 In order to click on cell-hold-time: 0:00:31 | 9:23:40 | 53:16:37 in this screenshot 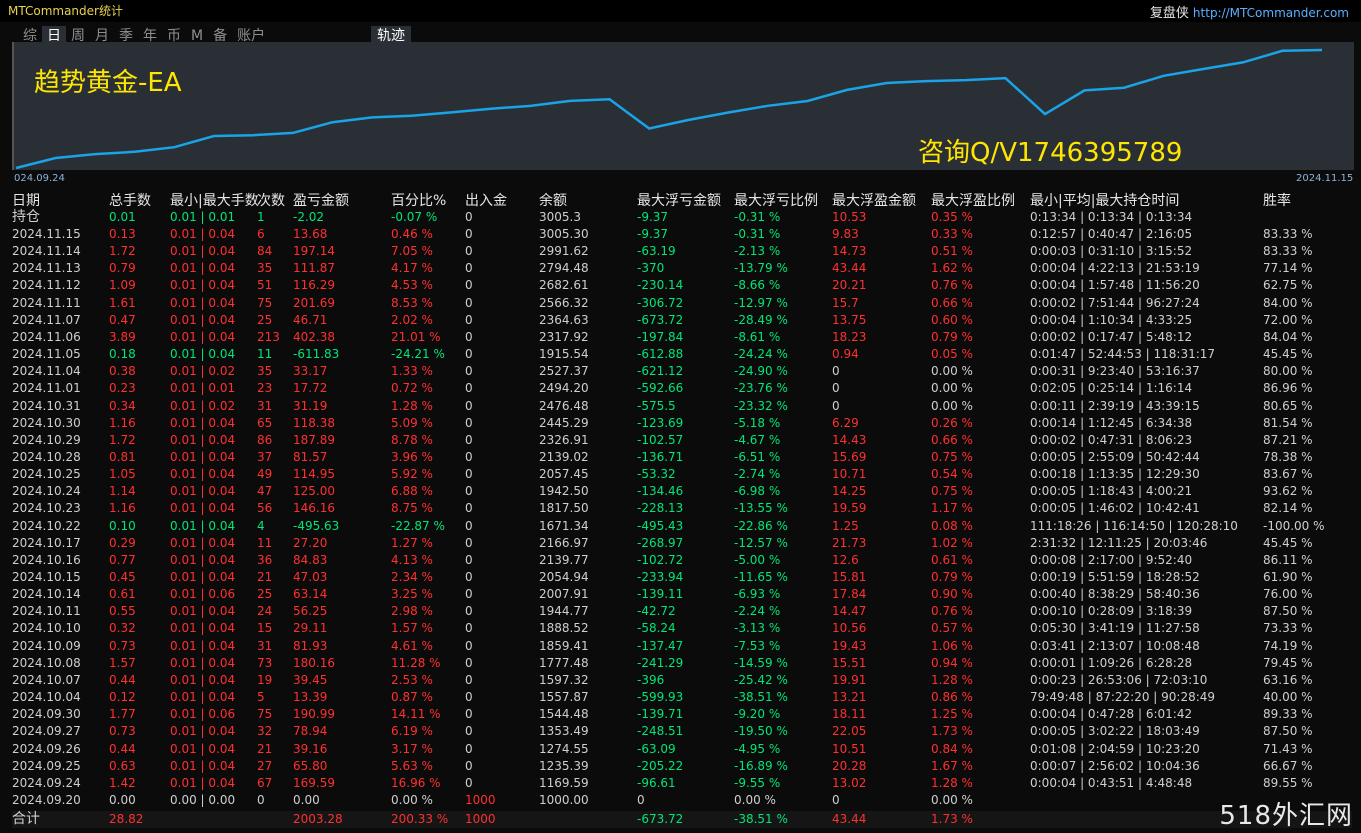, I will do `click(1115, 371)`.